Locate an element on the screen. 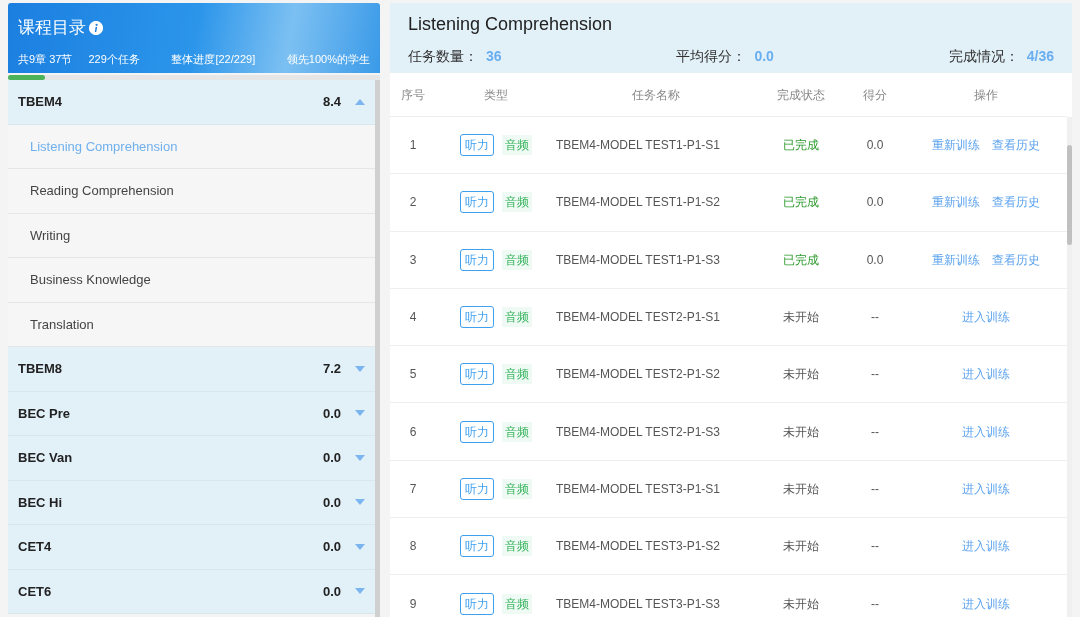 The width and height of the screenshot is (1080, 617). chapter-row: CET6 0.0 is located at coordinates (191, 591).